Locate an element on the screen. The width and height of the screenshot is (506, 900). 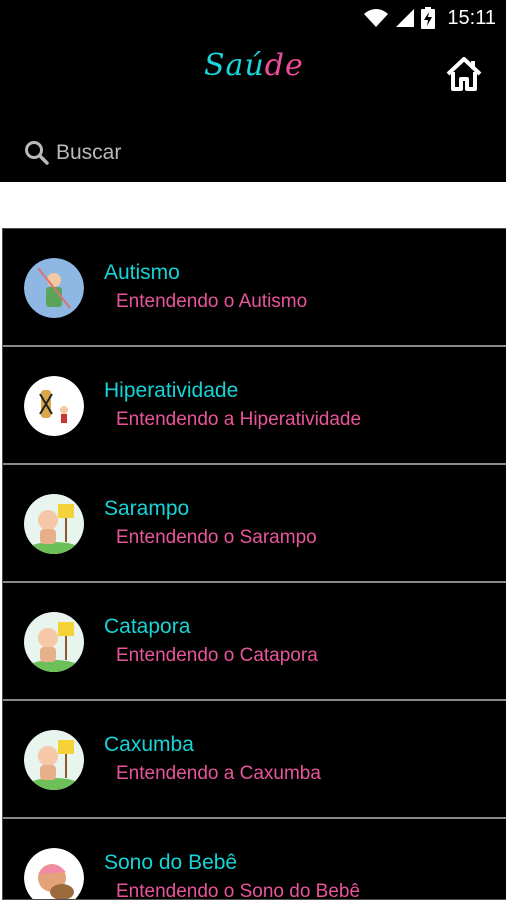
signal-icon is located at coordinates (405, 18).